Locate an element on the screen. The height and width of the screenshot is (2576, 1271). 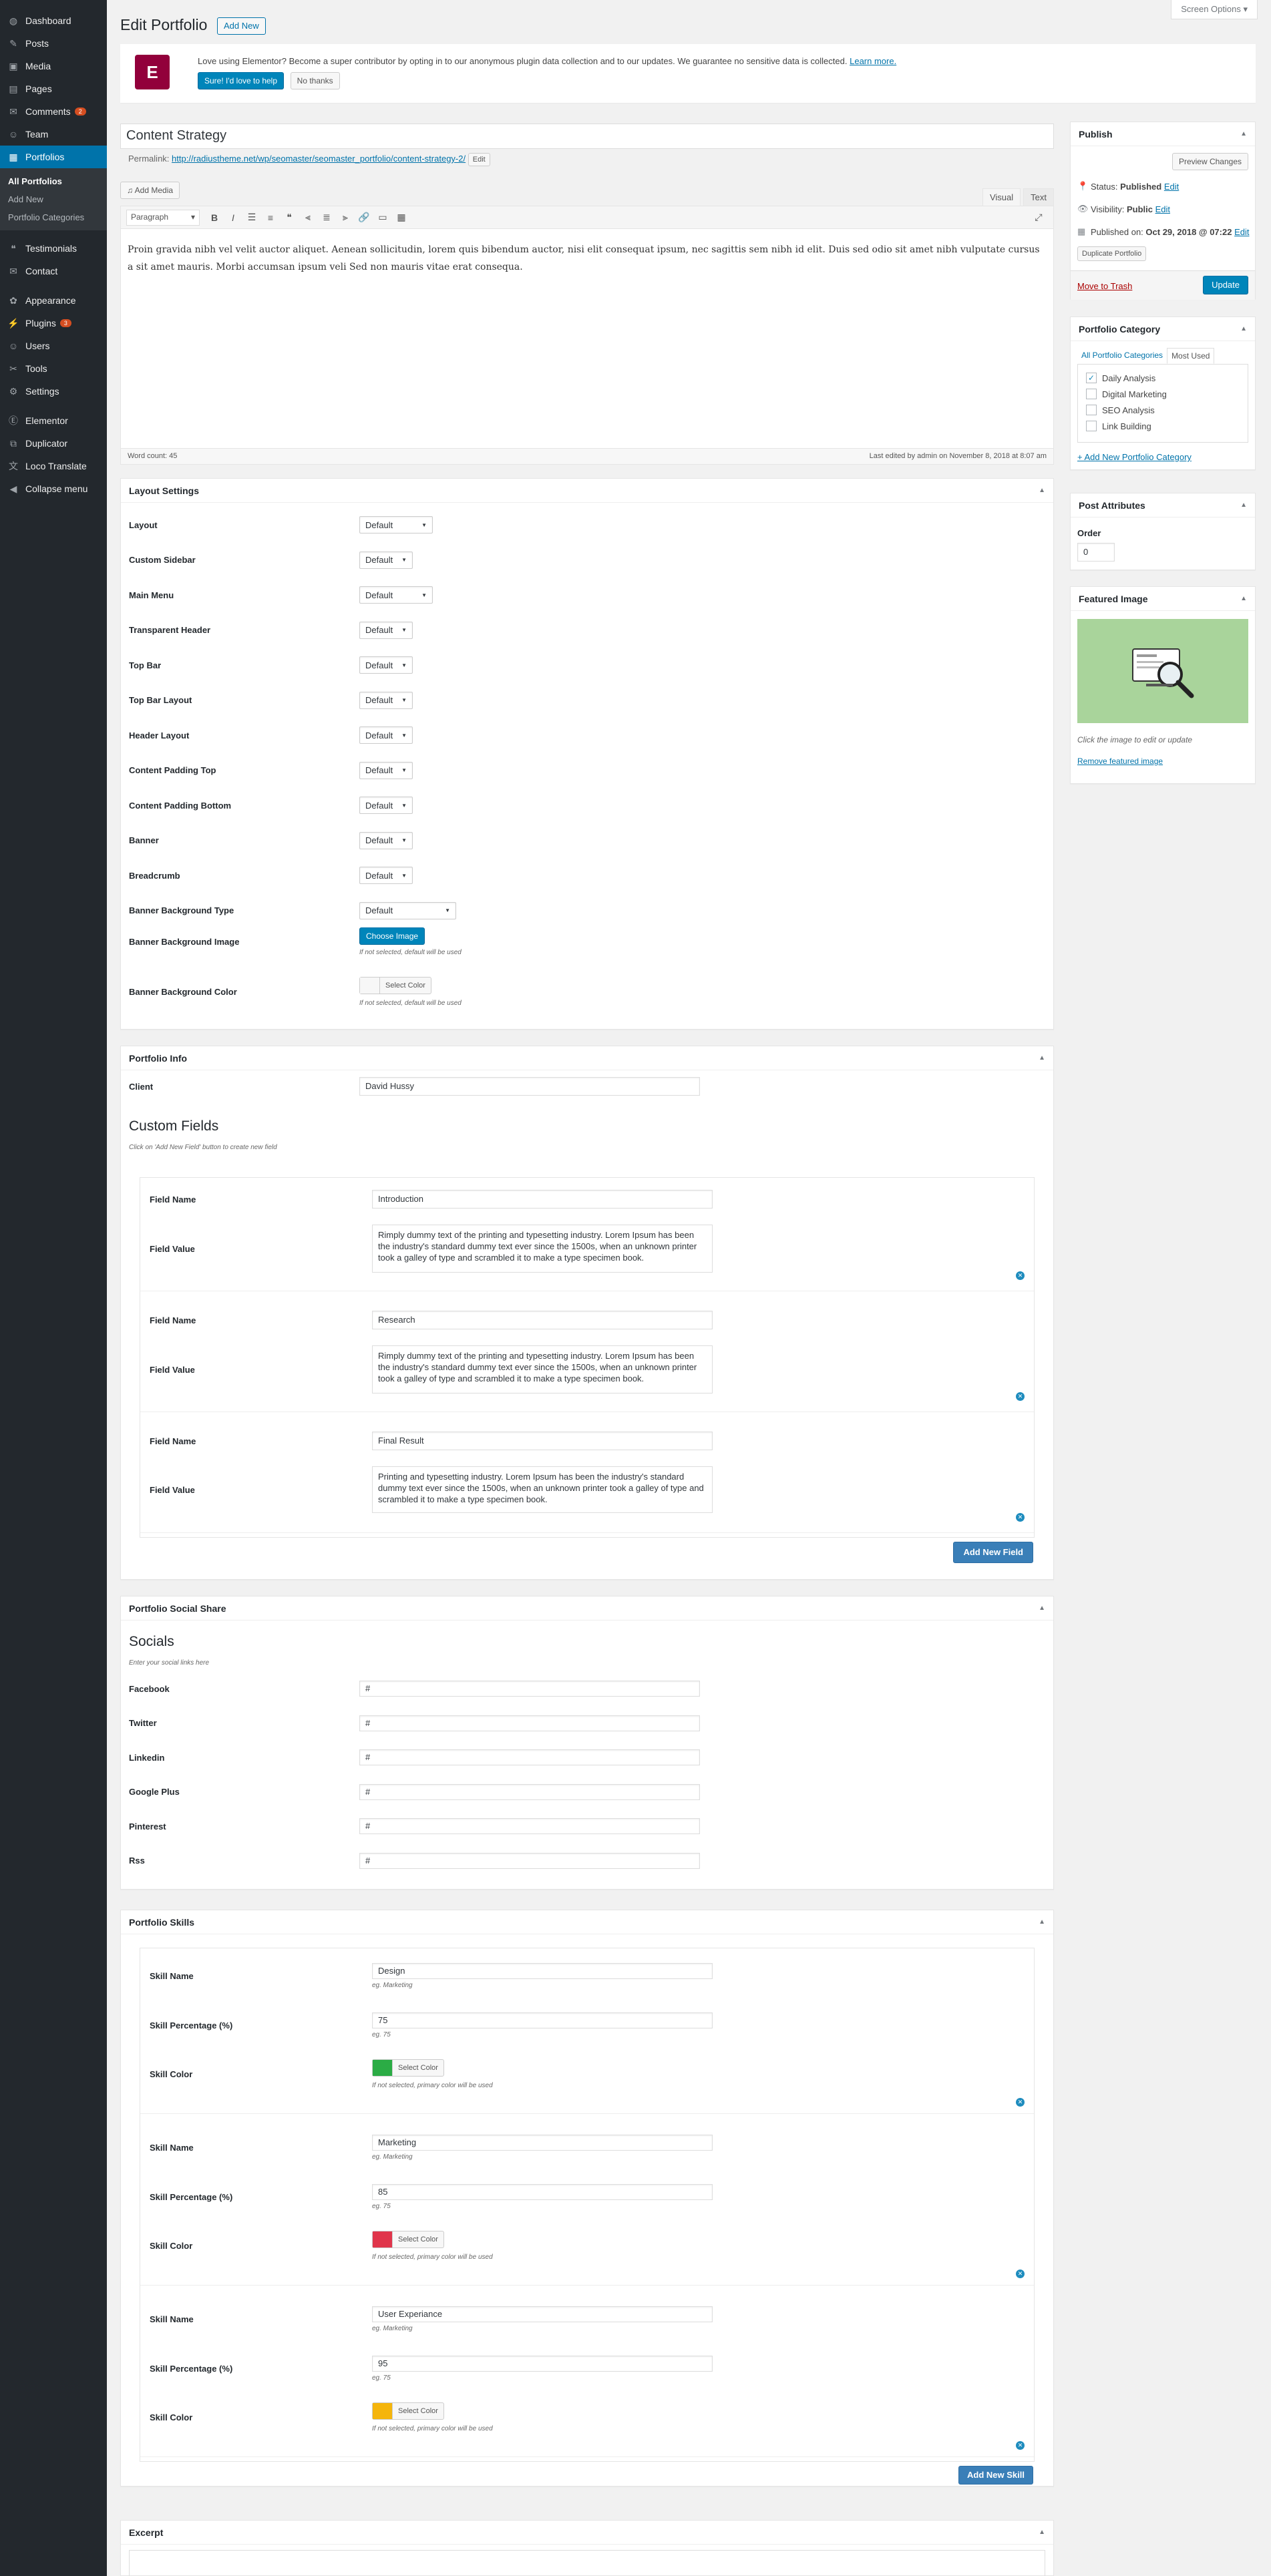
screen-options-button: Screen Options ▾ is located at coordinates (1214, 9).